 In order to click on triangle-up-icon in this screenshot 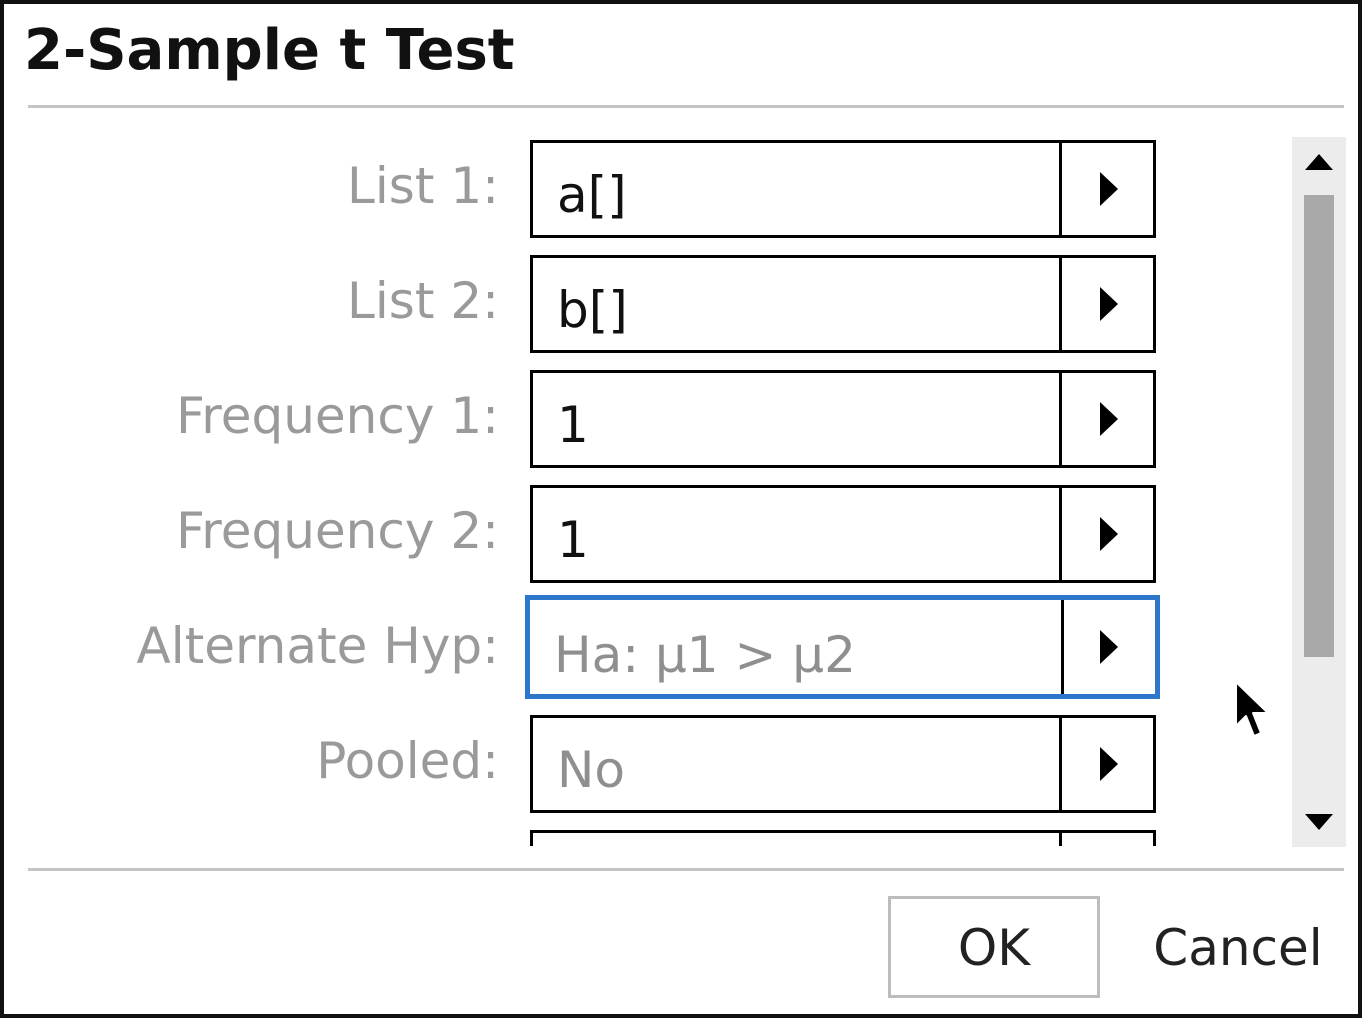, I will do `click(1319, 162)`.